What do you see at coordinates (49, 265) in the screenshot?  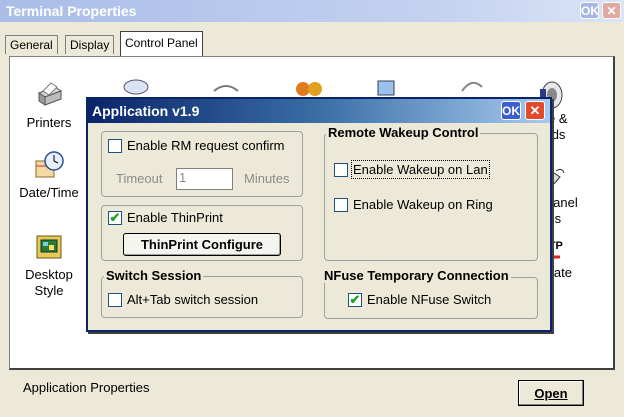 I see `control-panel-item-desktop-style: Desktop Style` at bounding box center [49, 265].